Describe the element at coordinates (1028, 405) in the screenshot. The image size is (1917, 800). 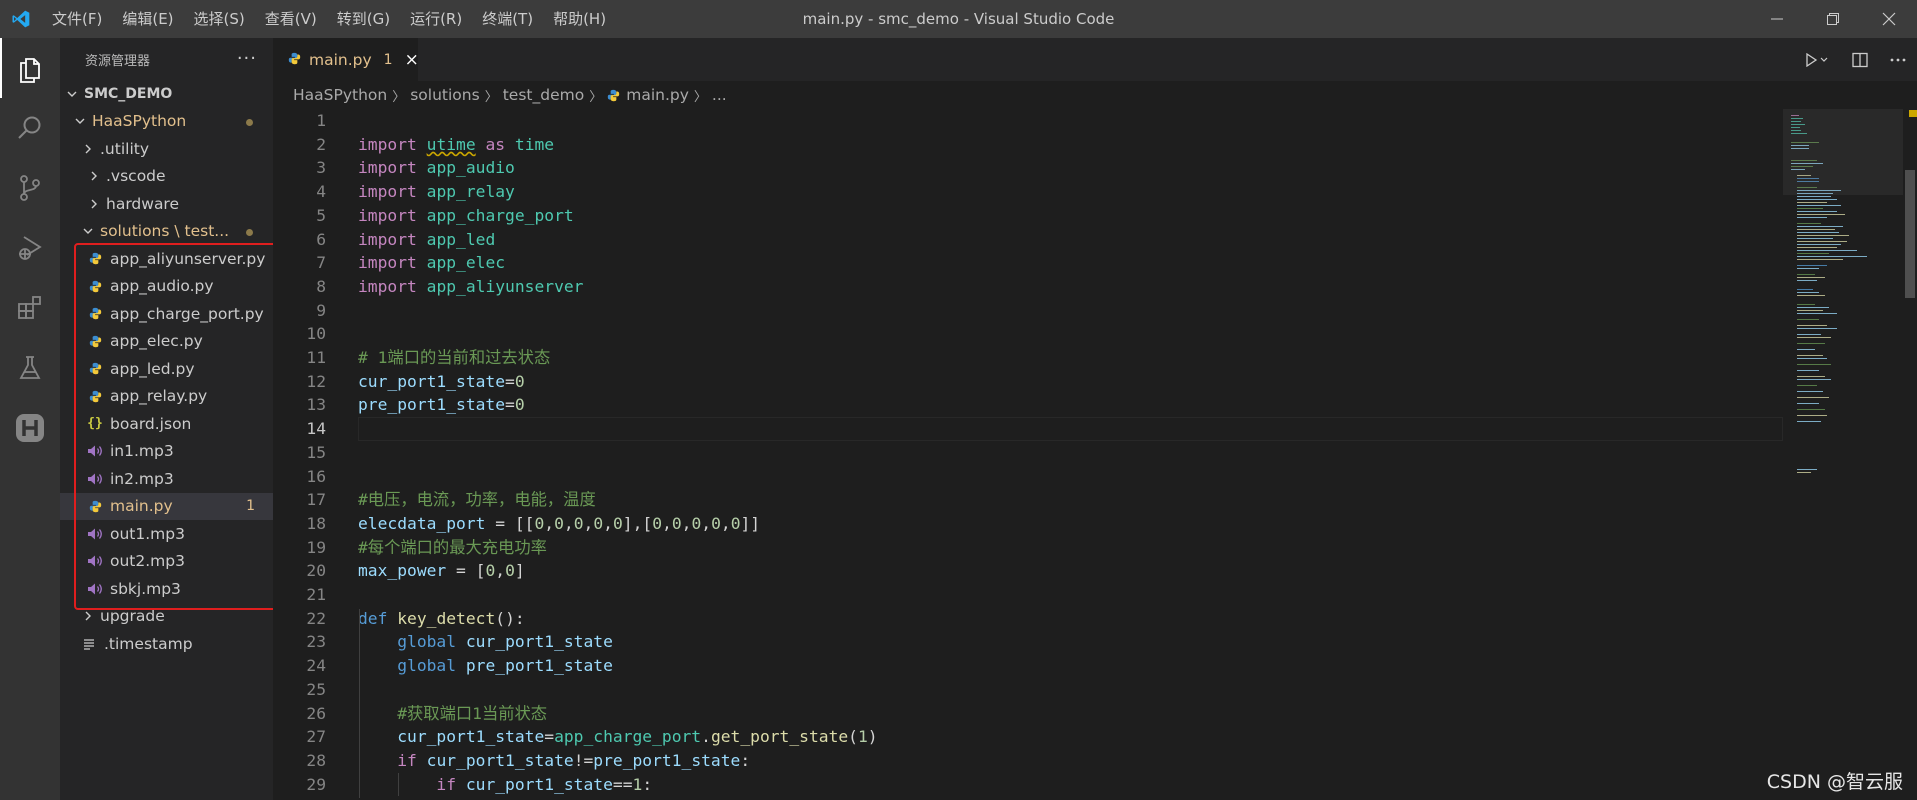
I see `code-line: 13 pre_port1_state=0` at that location.